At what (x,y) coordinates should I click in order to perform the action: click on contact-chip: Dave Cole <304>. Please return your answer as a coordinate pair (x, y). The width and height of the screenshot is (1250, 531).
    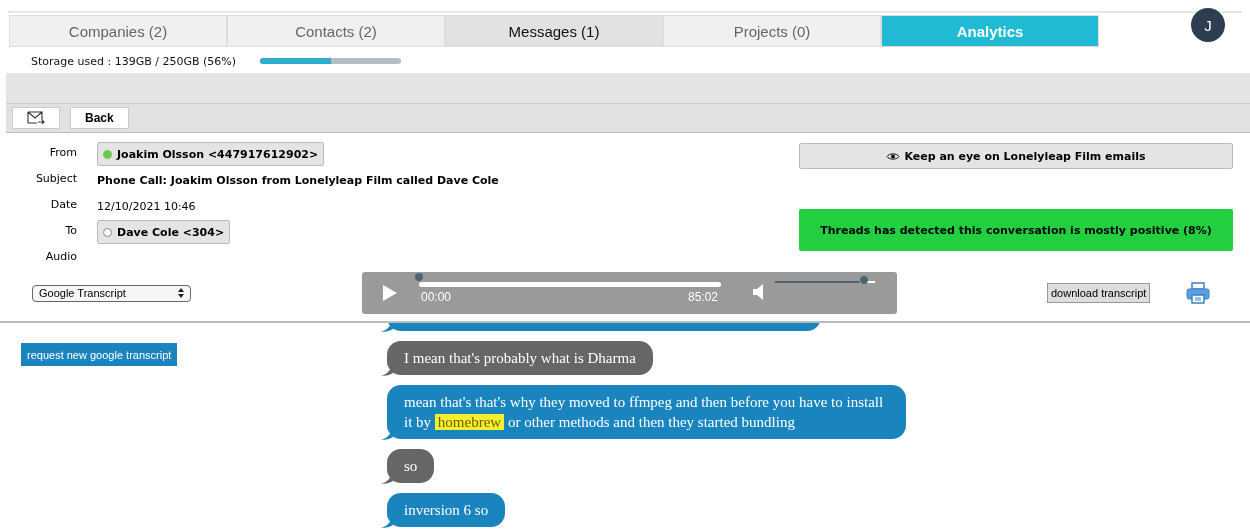
    Looking at the image, I should click on (164, 232).